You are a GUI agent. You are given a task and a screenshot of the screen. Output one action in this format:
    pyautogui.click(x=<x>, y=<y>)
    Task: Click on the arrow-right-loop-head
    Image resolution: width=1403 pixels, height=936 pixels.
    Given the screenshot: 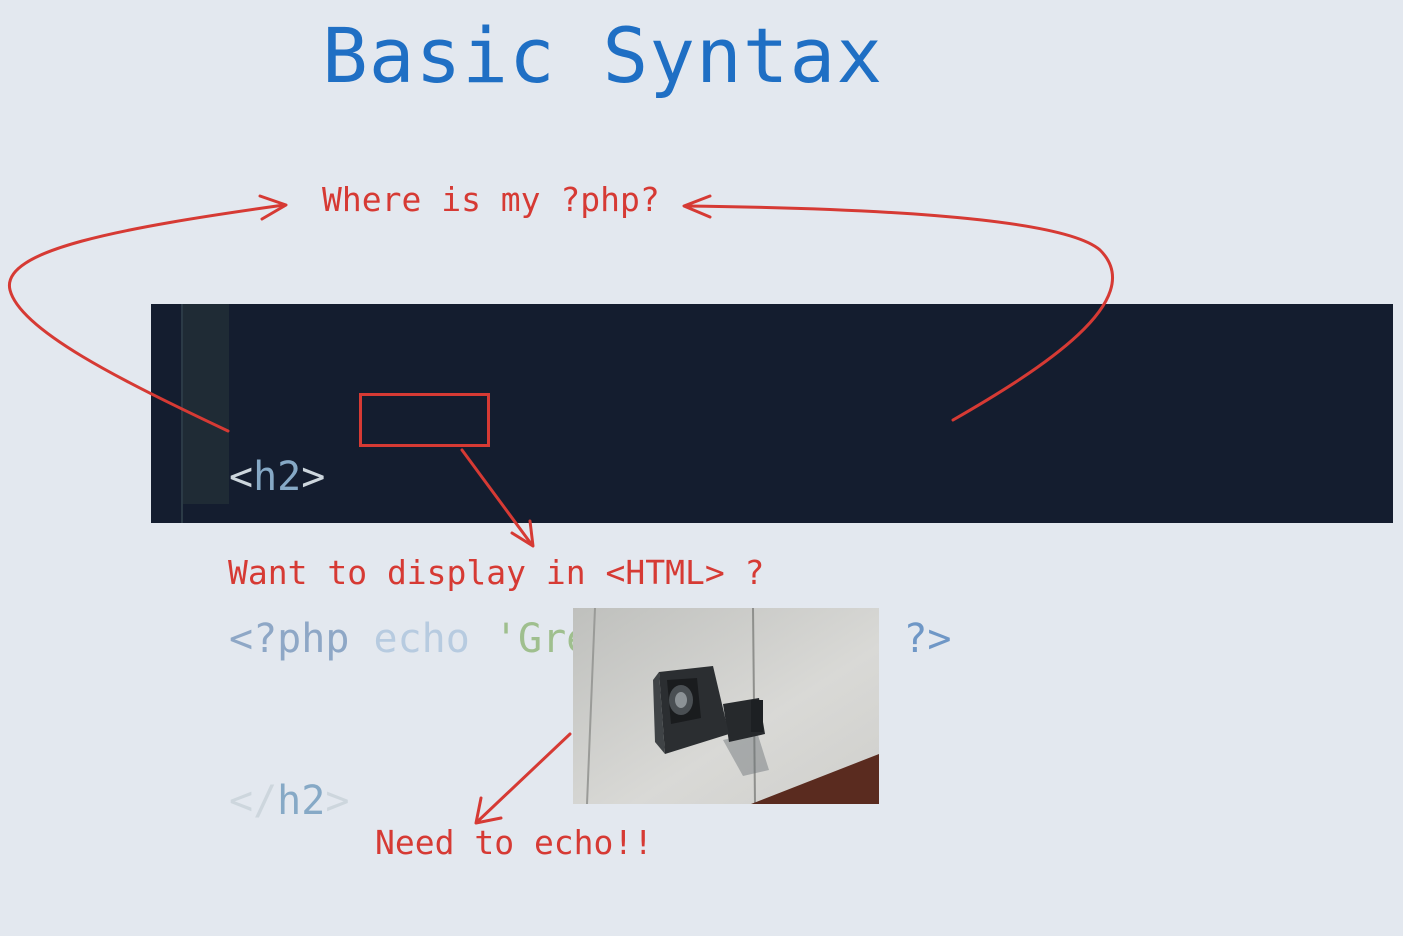 What is the action you would take?
    pyautogui.click(x=697, y=206)
    